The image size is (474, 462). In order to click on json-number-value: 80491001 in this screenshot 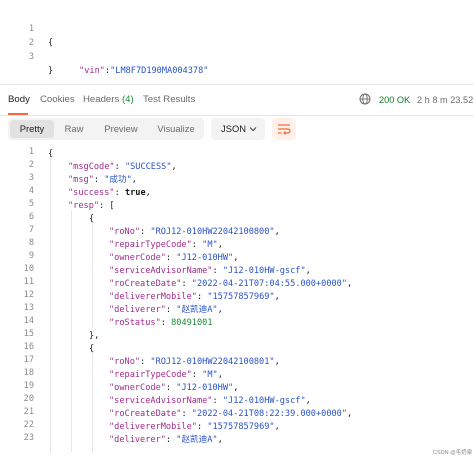, I will do `click(192, 323)`.